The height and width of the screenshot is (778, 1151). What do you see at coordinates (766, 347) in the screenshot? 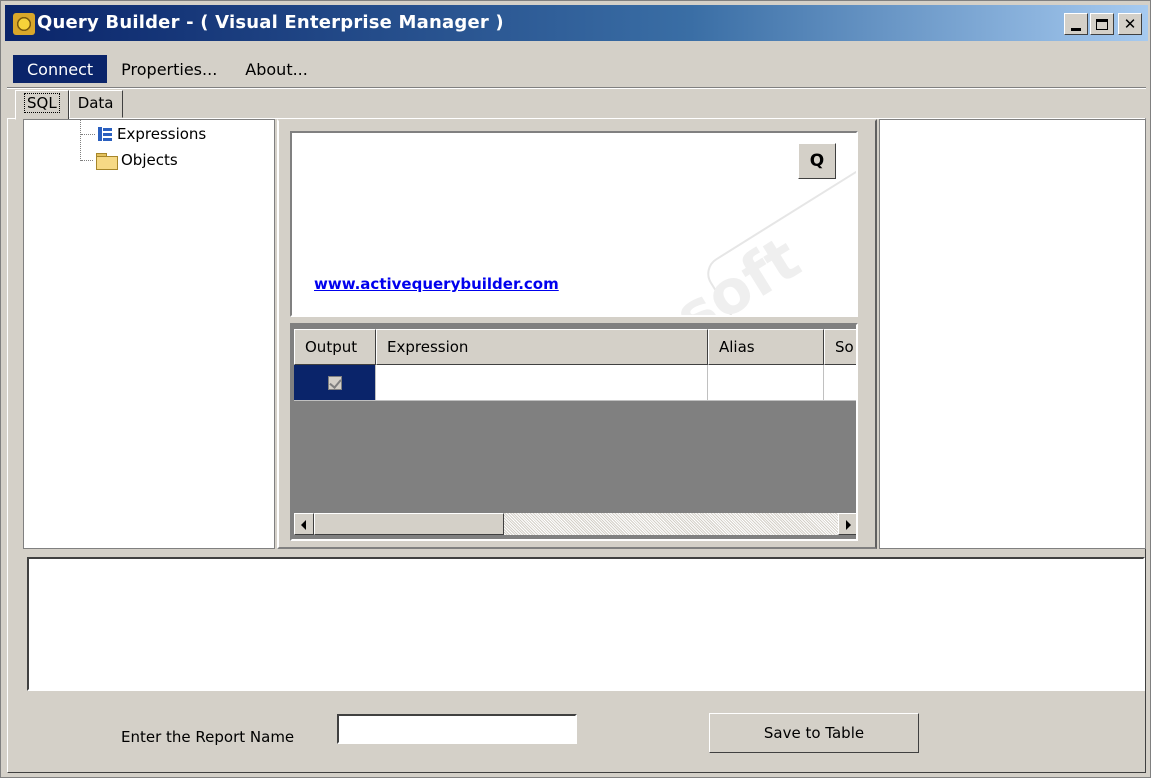
I see `column-header-alias: Alias` at bounding box center [766, 347].